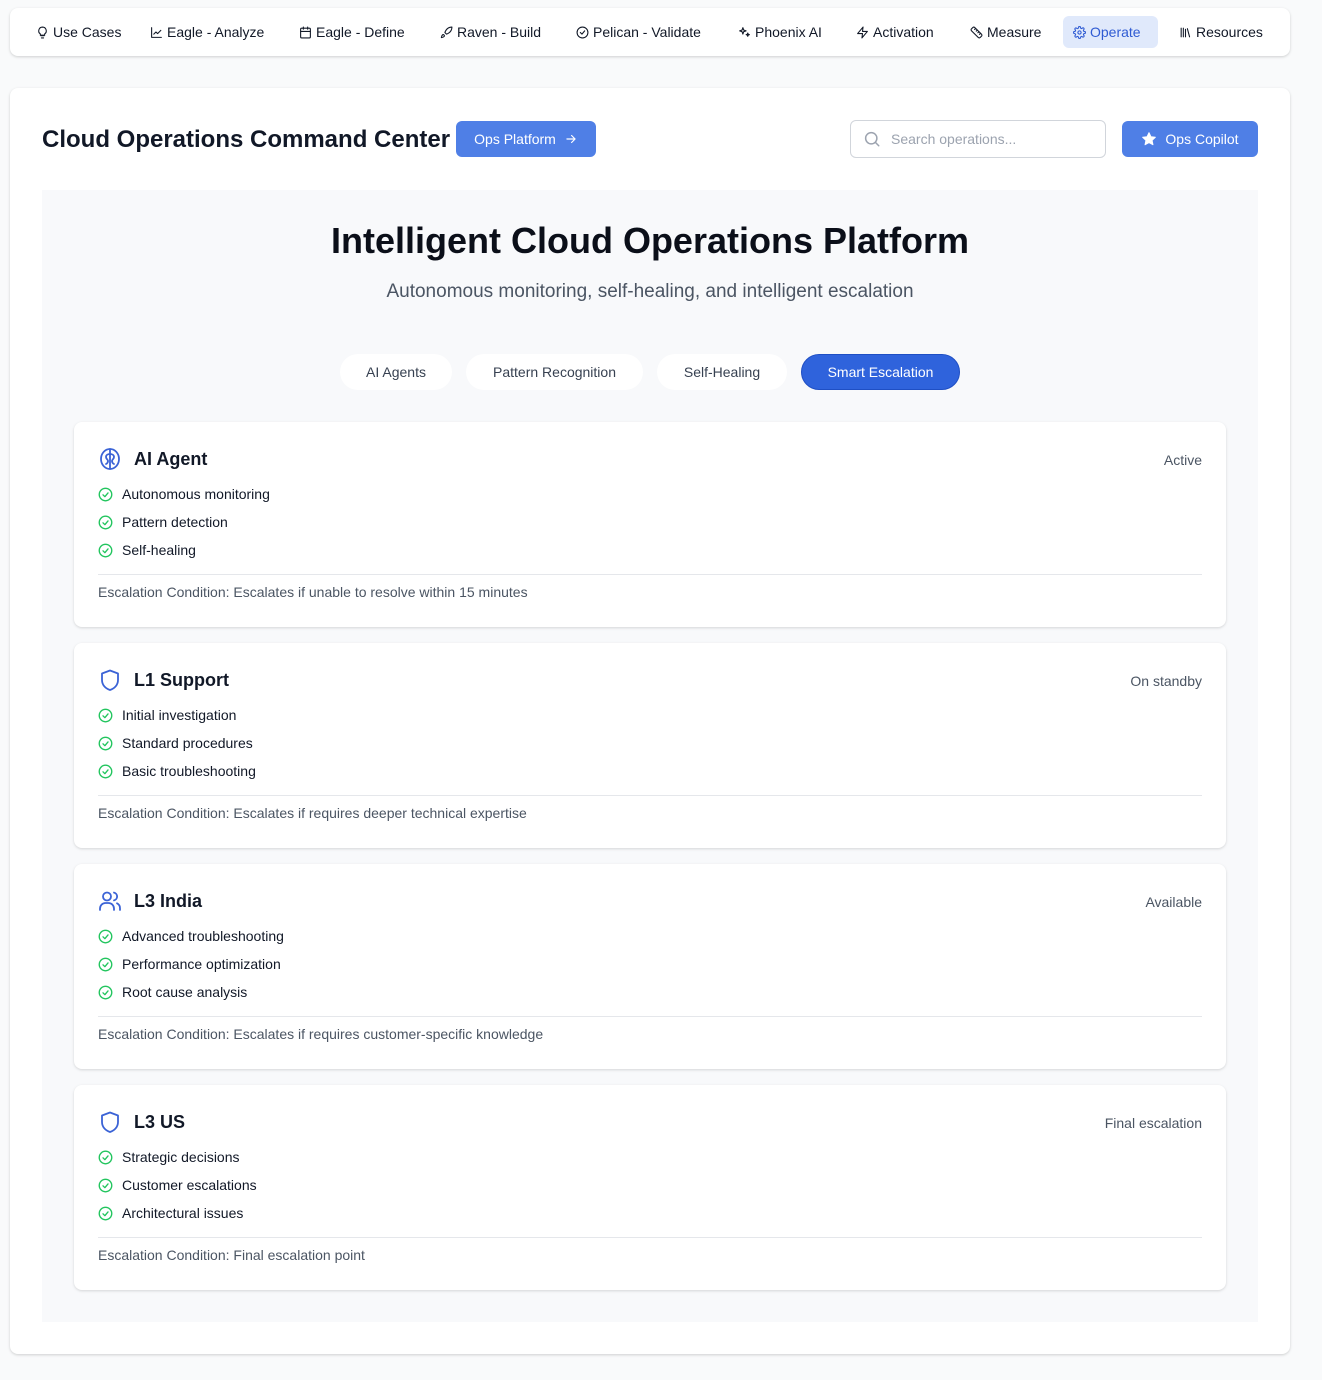  I want to click on tier-feature: Autonomous monitoring, so click(184, 494).